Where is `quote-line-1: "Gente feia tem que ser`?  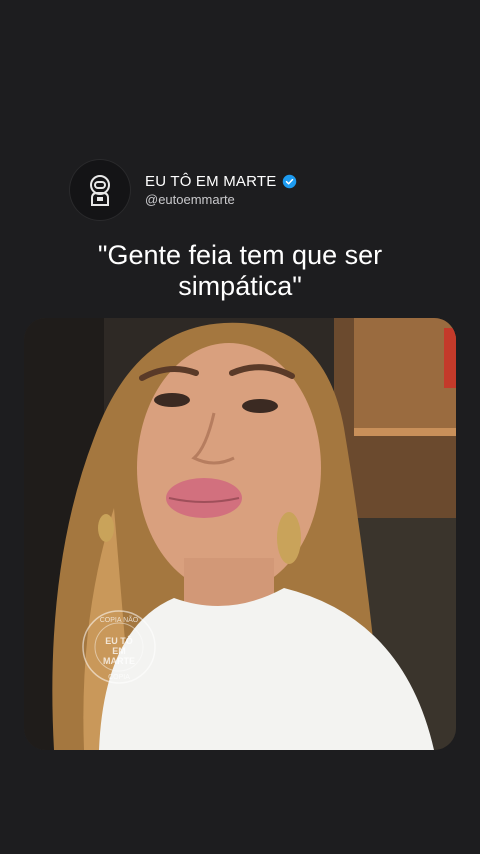
quote-line-1: "Gente feia tem que ser is located at coordinates (240, 255).